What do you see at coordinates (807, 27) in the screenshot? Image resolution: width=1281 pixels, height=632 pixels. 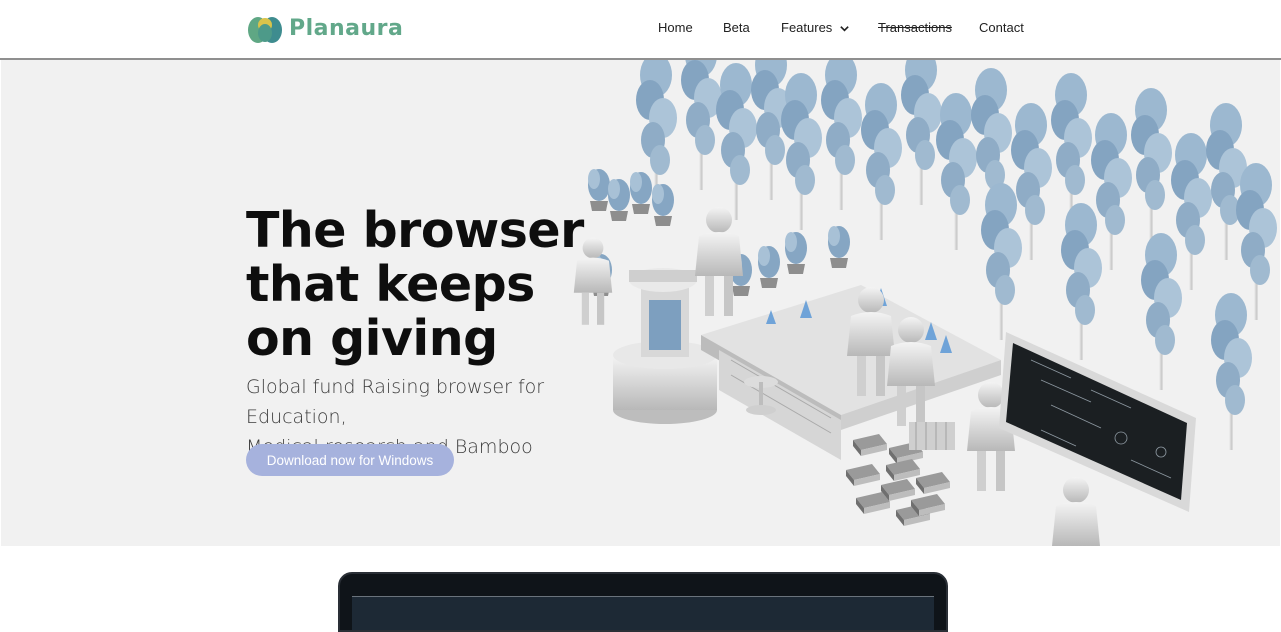 I see `nav-features-label: Features` at bounding box center [807, 27].